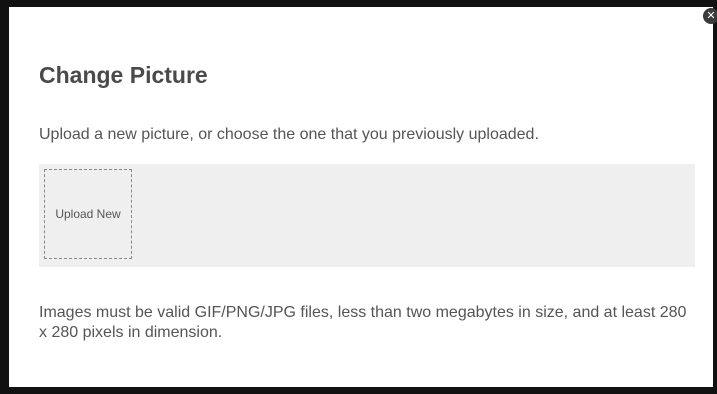 The width and height of the screenshot is (717, 394). I want to click on upload-new-label: Upload New, so click(88, 214).